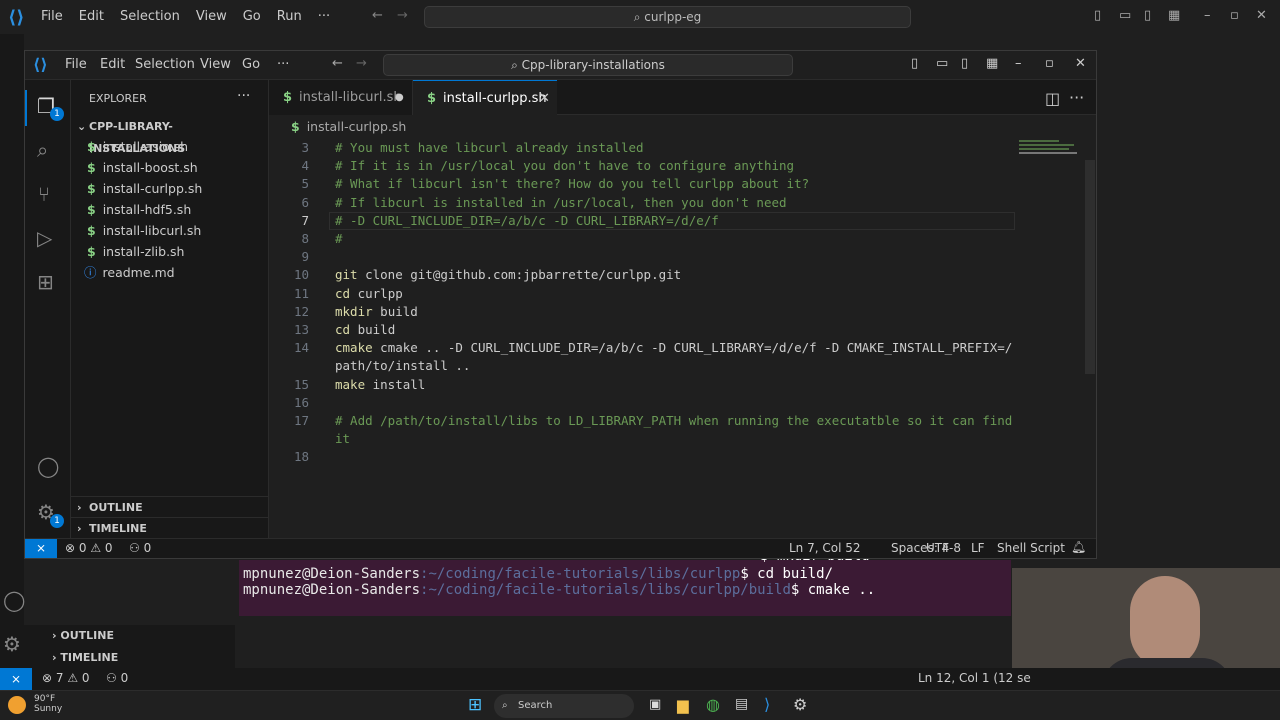 This screenshot has height=720, width=1280. What do you see at coordinates (118, 98) in the screenshot?
I see `explorer-title: EXPLORER` at bounding box center [118, 98].